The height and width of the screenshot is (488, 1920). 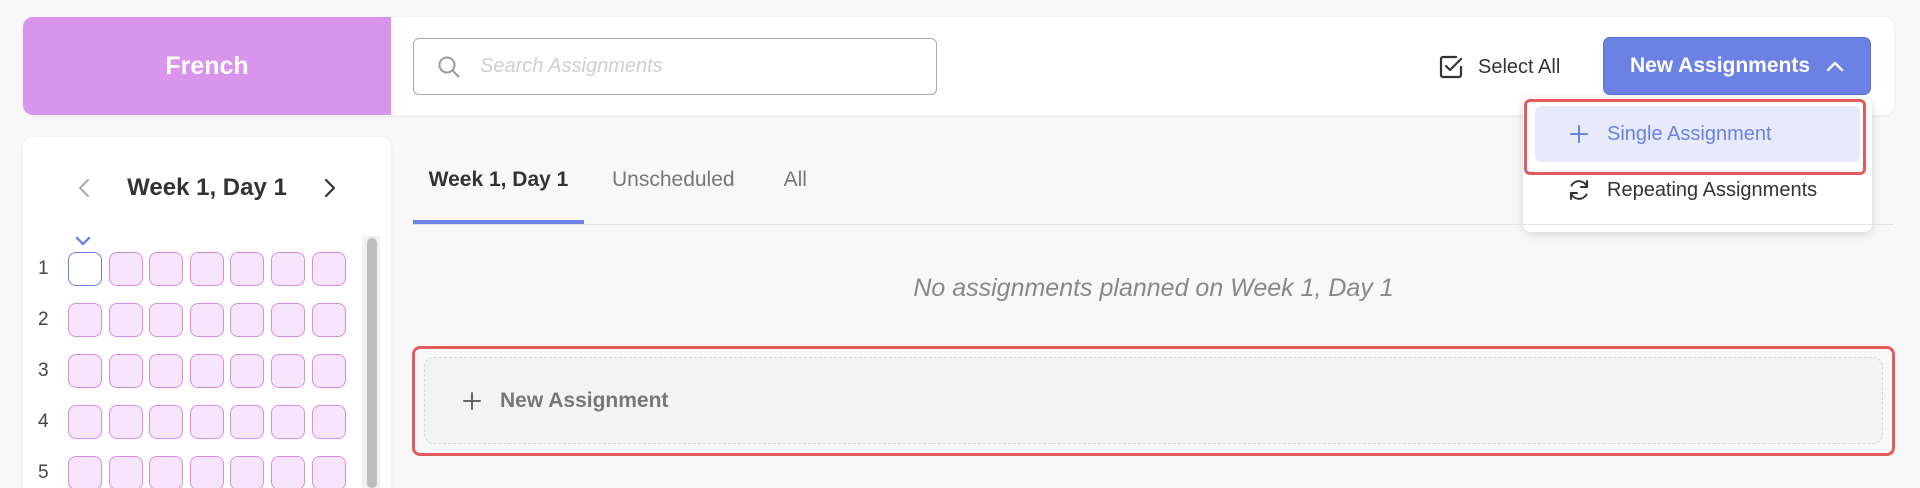 I want to click on week-row: 5, so click(x=195, y=467).